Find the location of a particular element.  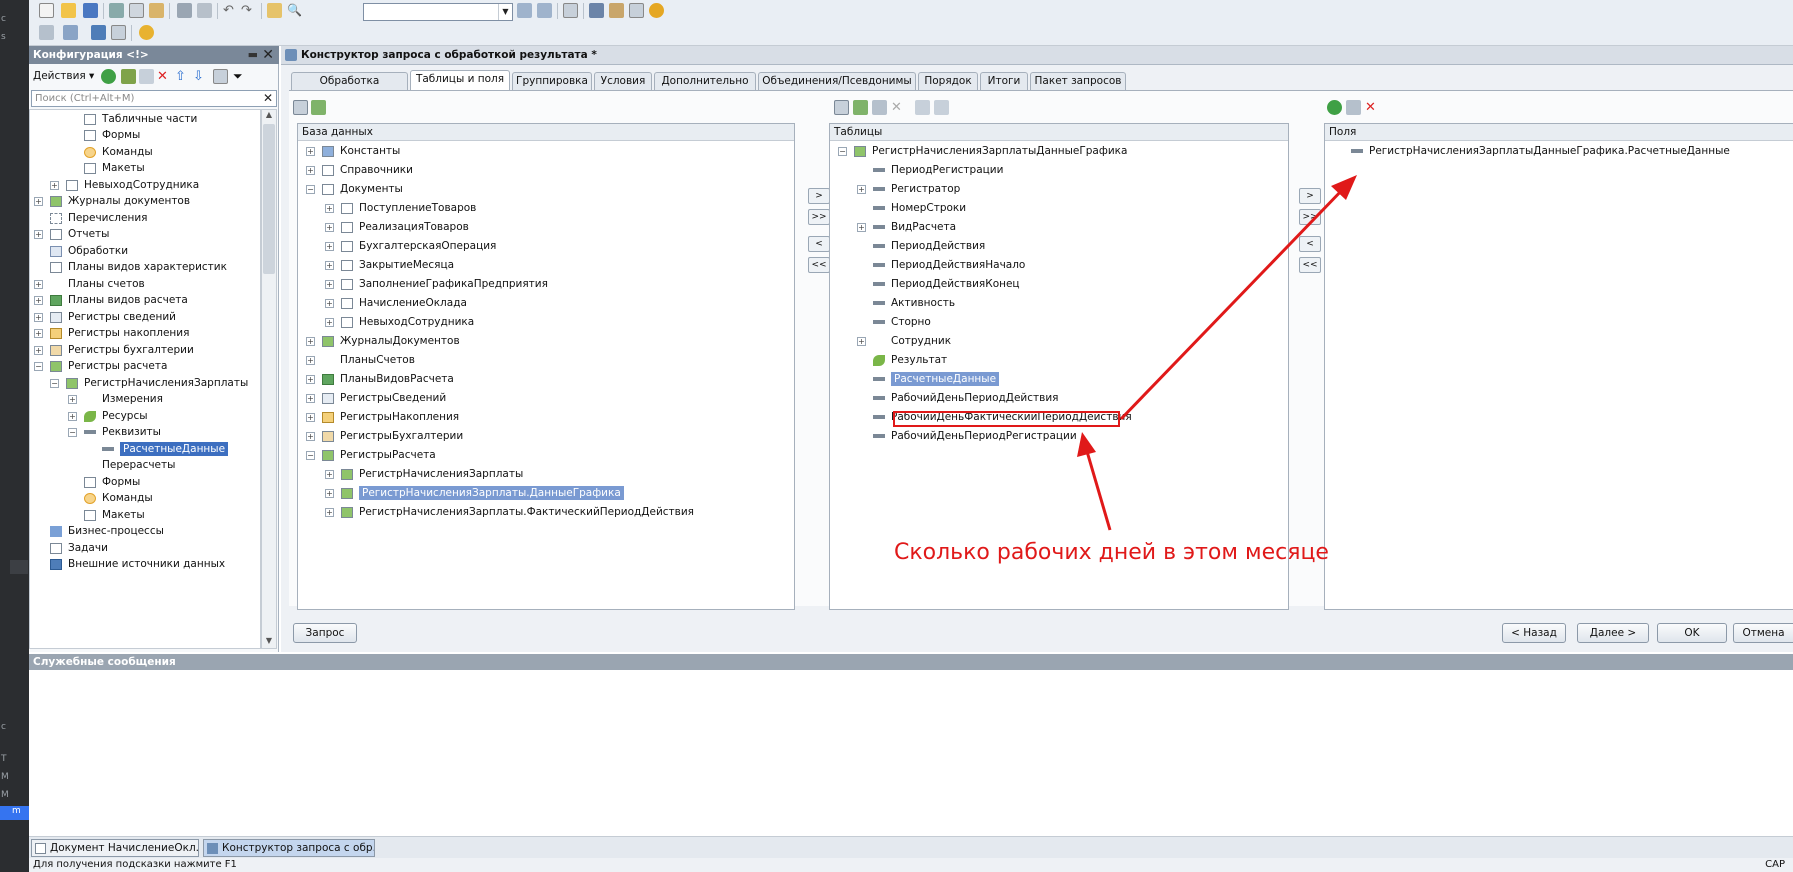

tab-totals: Итоги is located at coordinates (1004, 81).